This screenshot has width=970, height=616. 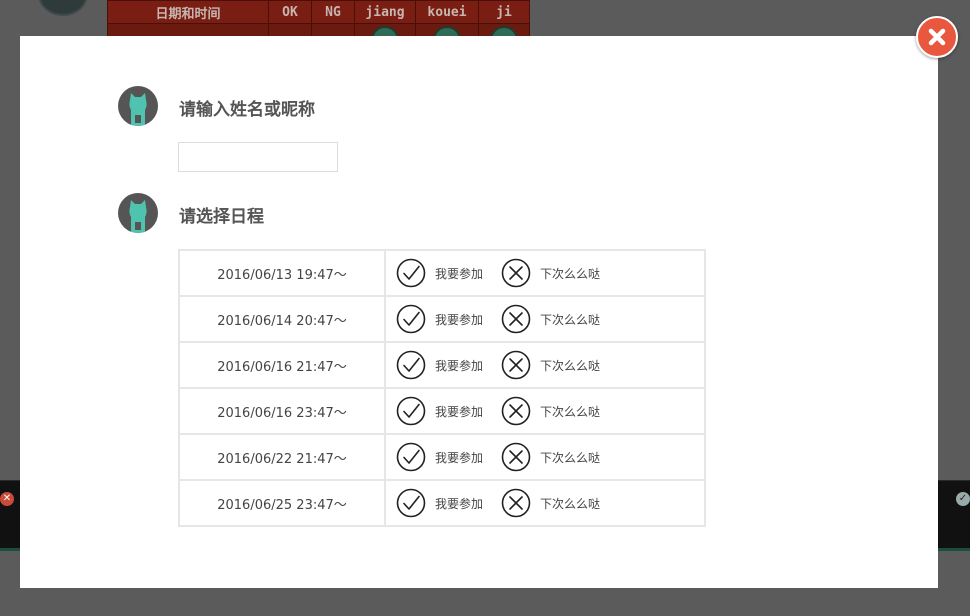 I want to click on background-header: 日期和时间 OK NG jiang kouei ji, so click(x=485, y=27).